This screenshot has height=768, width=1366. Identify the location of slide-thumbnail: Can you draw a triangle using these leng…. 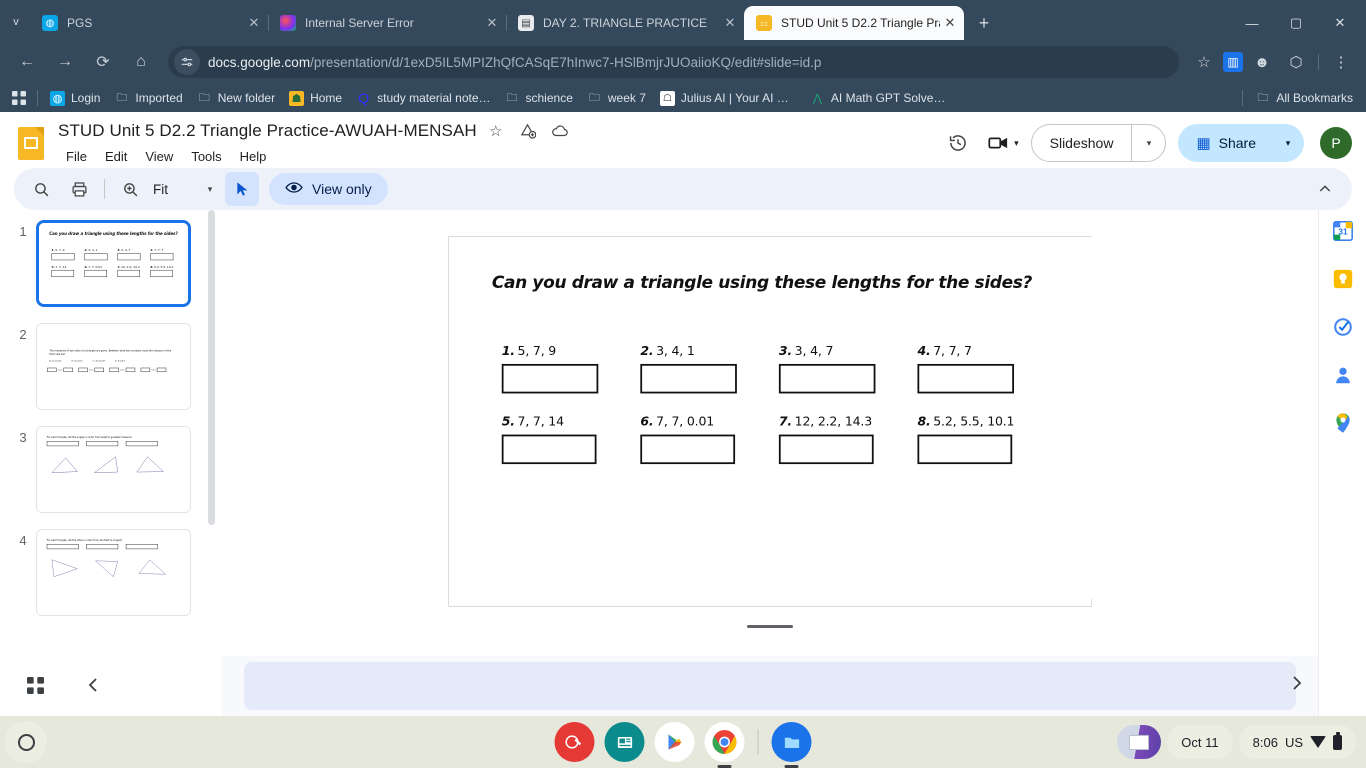
(113, 263).